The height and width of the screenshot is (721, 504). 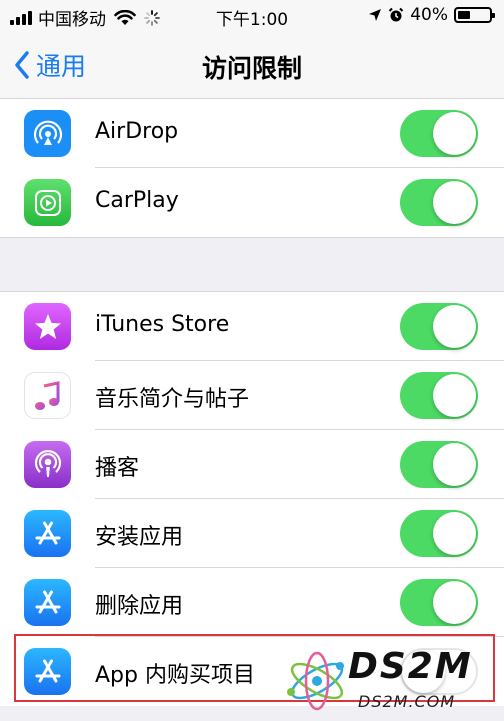 I want to click on list-item-music-profiles: 音乐简介与帖子, so click(x=252, y=395).